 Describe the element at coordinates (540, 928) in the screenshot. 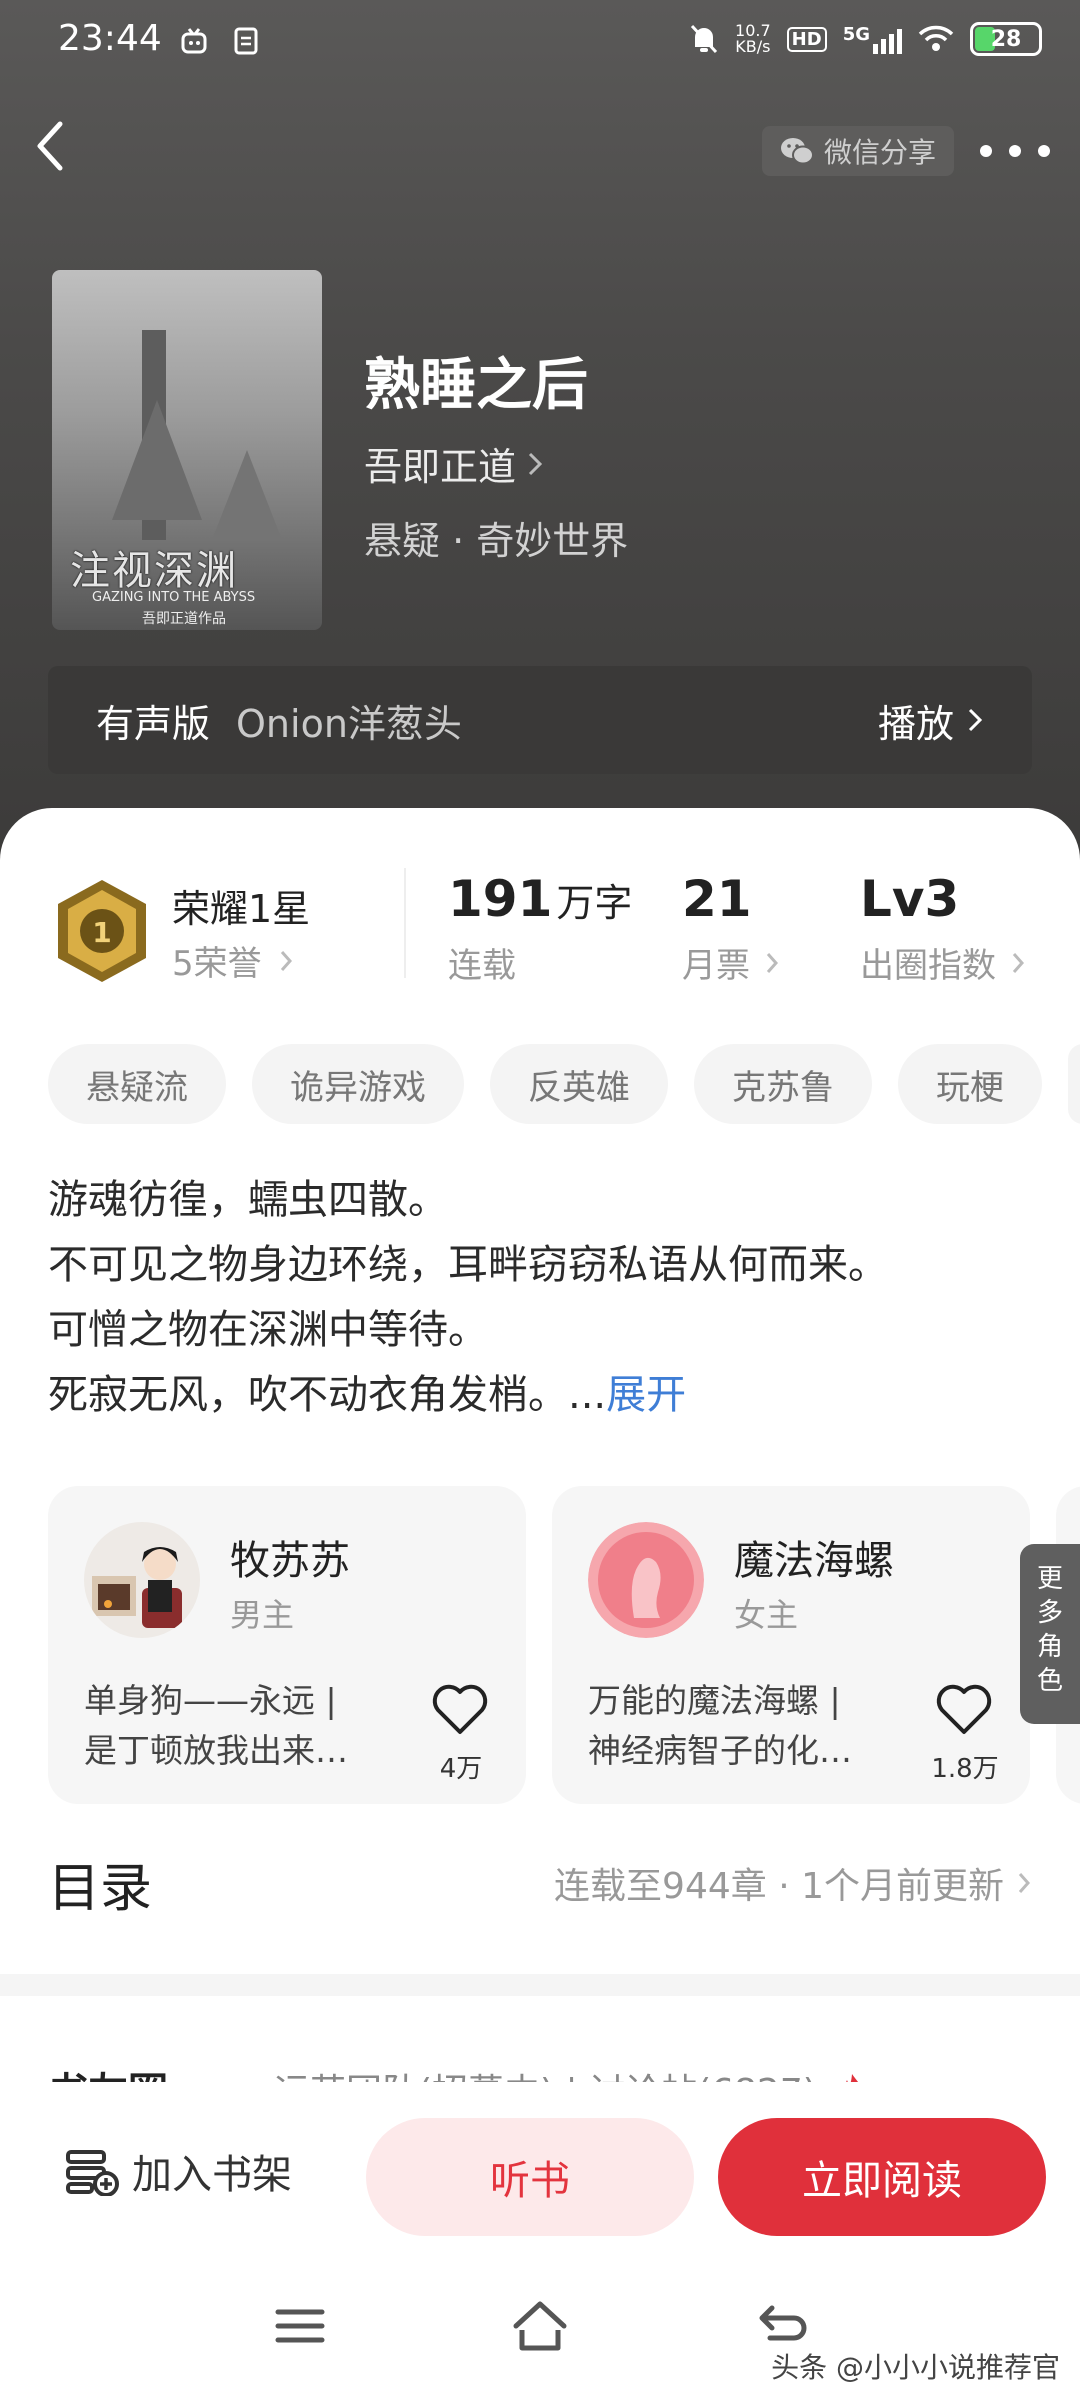

I see `word-count-stat: 191 万字 连载` at that location.